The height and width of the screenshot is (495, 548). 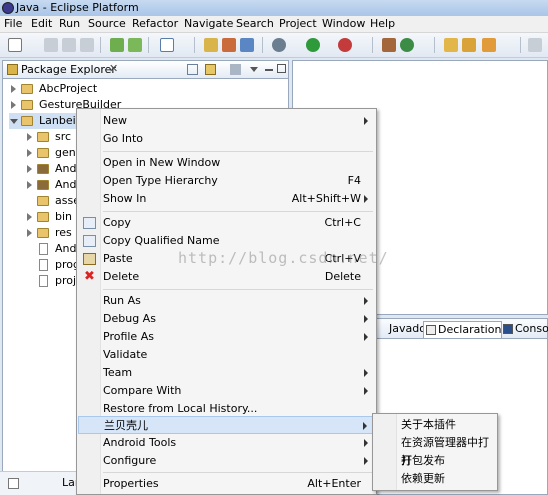 I want to click on maximize-icon, so click(x=281, y=68).